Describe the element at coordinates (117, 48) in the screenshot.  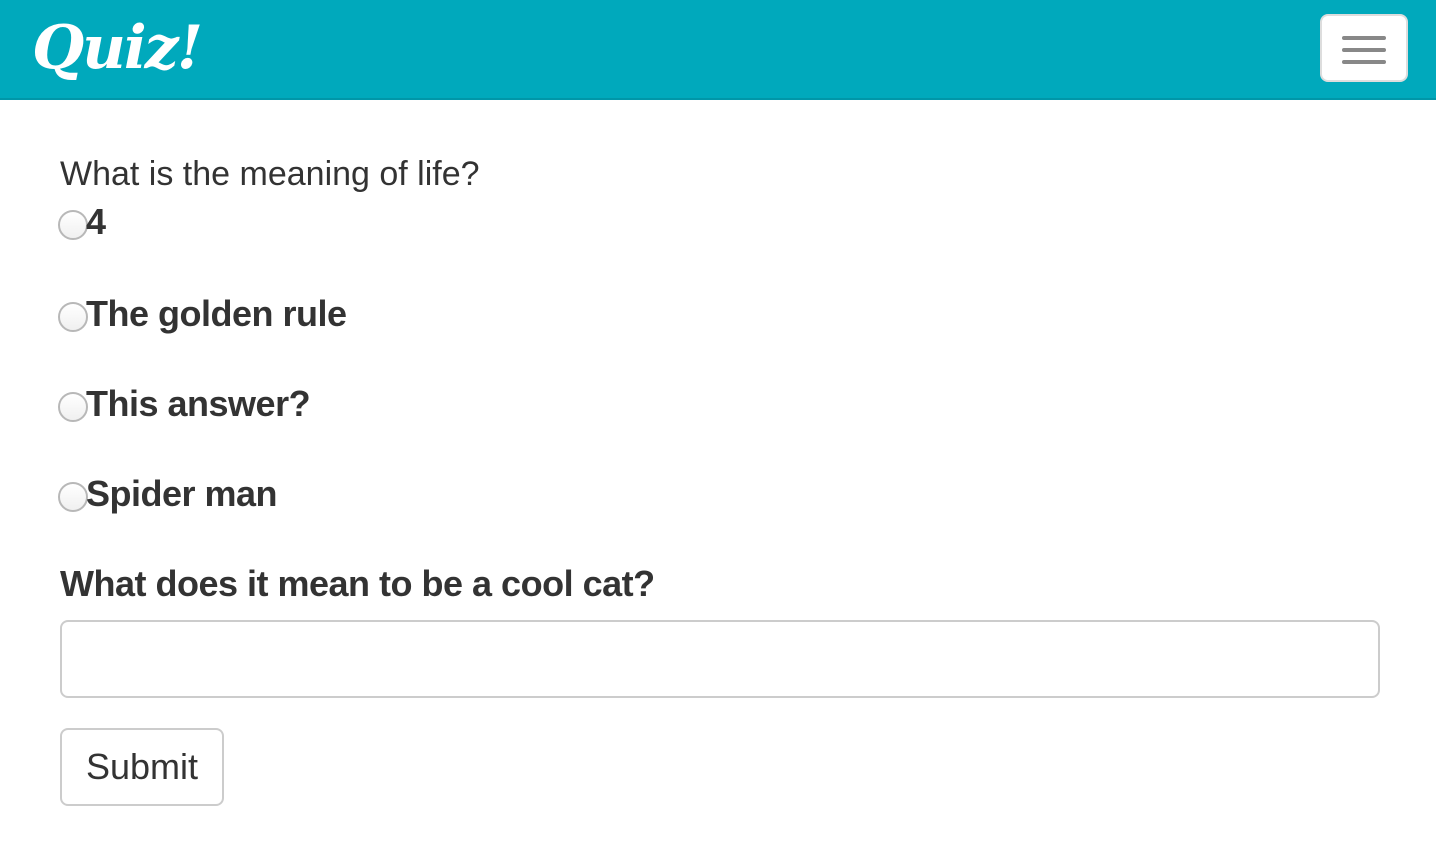
I see `brand-logo: Quiz!` at that location.